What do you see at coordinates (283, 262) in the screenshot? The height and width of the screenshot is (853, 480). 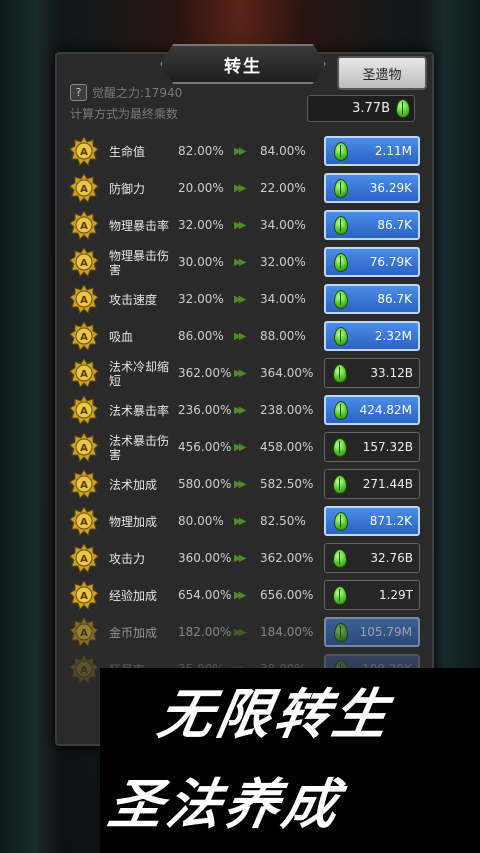 I see `stat-next: 32.00%` at bounding box center [283, 262].